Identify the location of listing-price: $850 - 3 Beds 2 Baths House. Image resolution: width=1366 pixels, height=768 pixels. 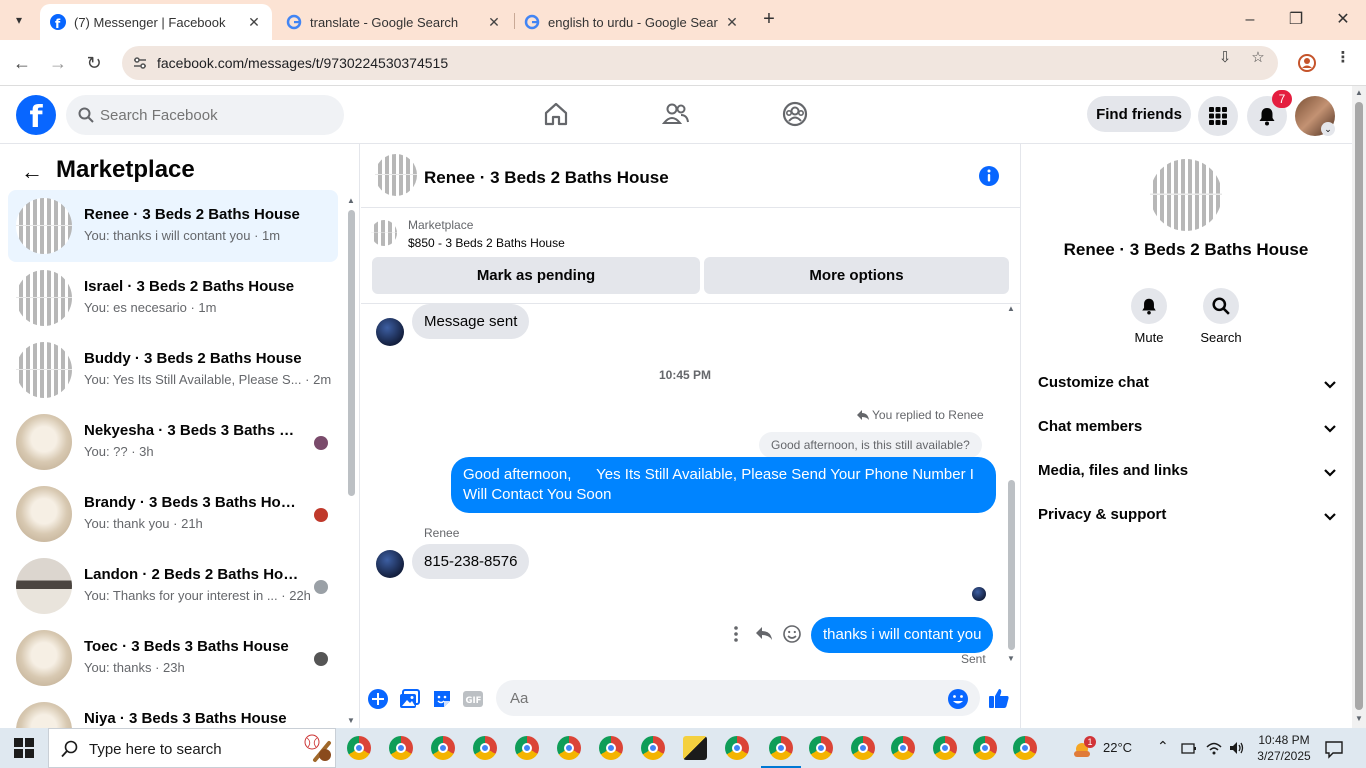
(486, 243).